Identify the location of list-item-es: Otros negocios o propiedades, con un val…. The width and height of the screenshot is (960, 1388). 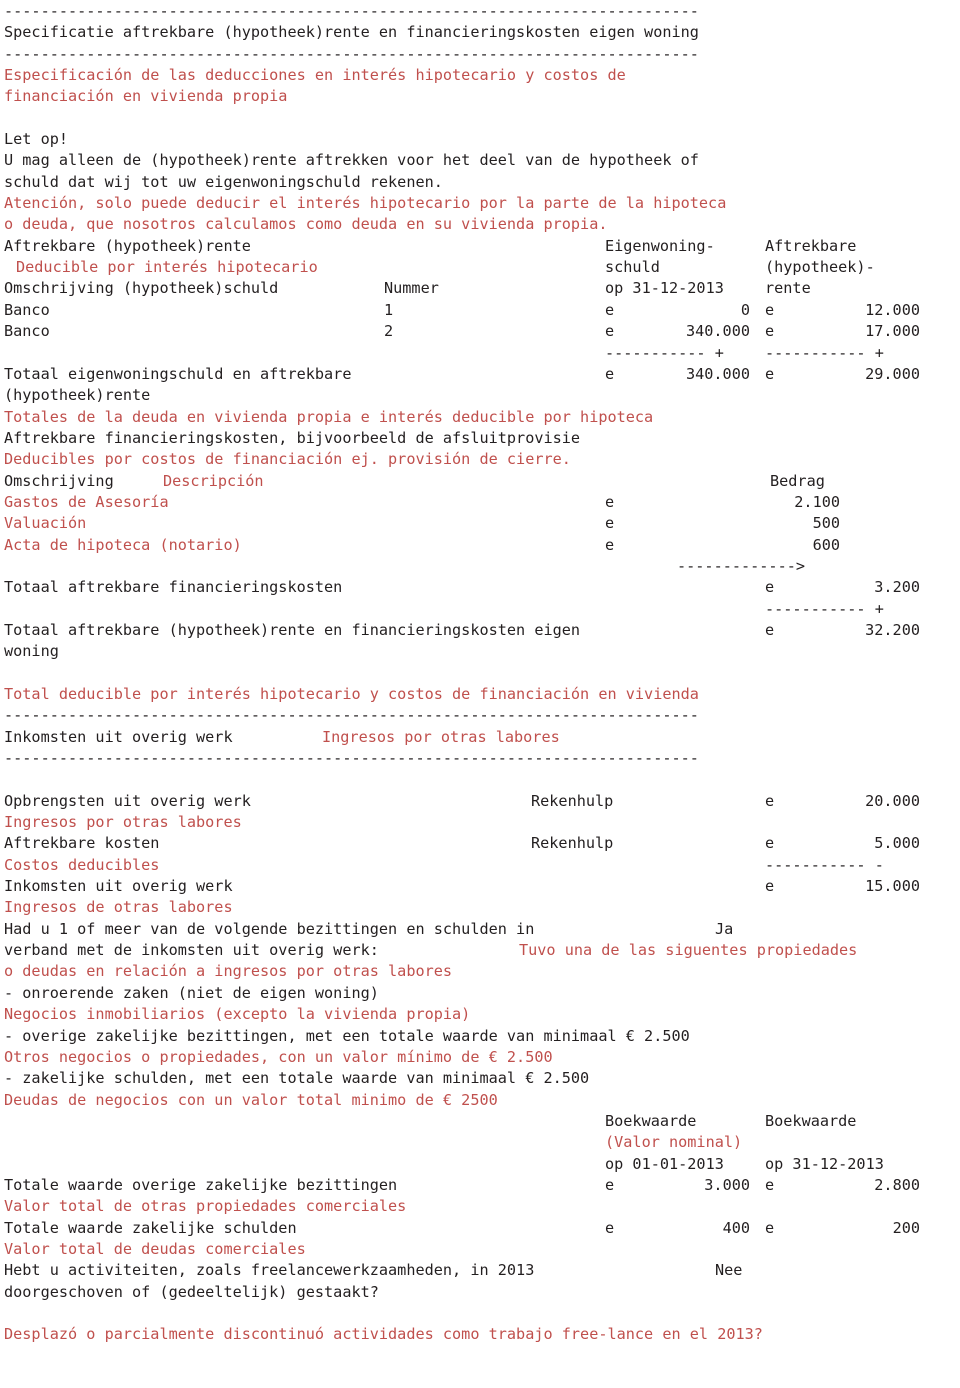
(482, 1057).